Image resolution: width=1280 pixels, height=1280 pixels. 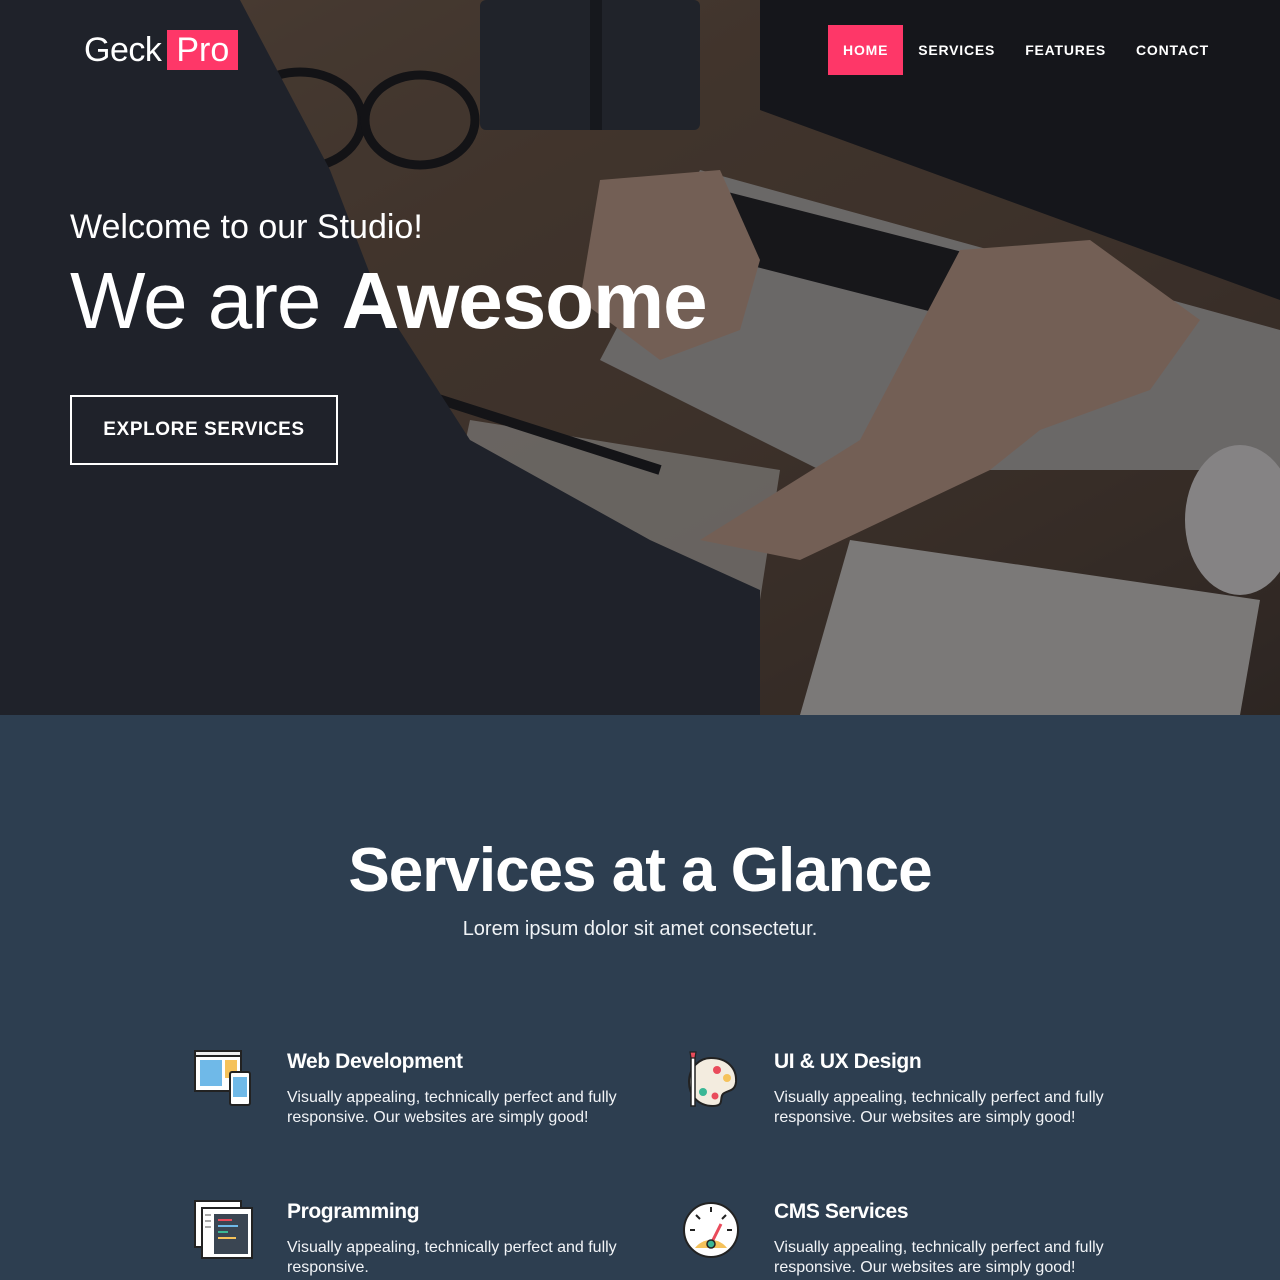 I want to click on nav-item-features: FEATURES, so click(x=1065, y=50).